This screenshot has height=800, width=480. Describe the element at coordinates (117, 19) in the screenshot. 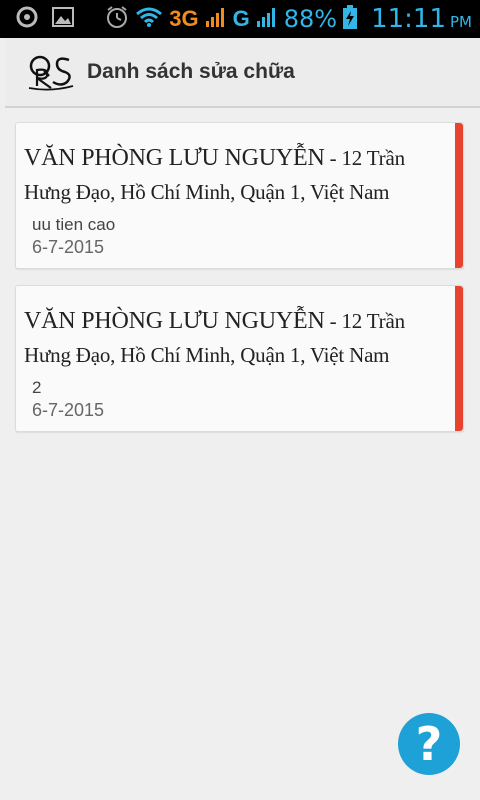

I see `alarm-icon` at that location.